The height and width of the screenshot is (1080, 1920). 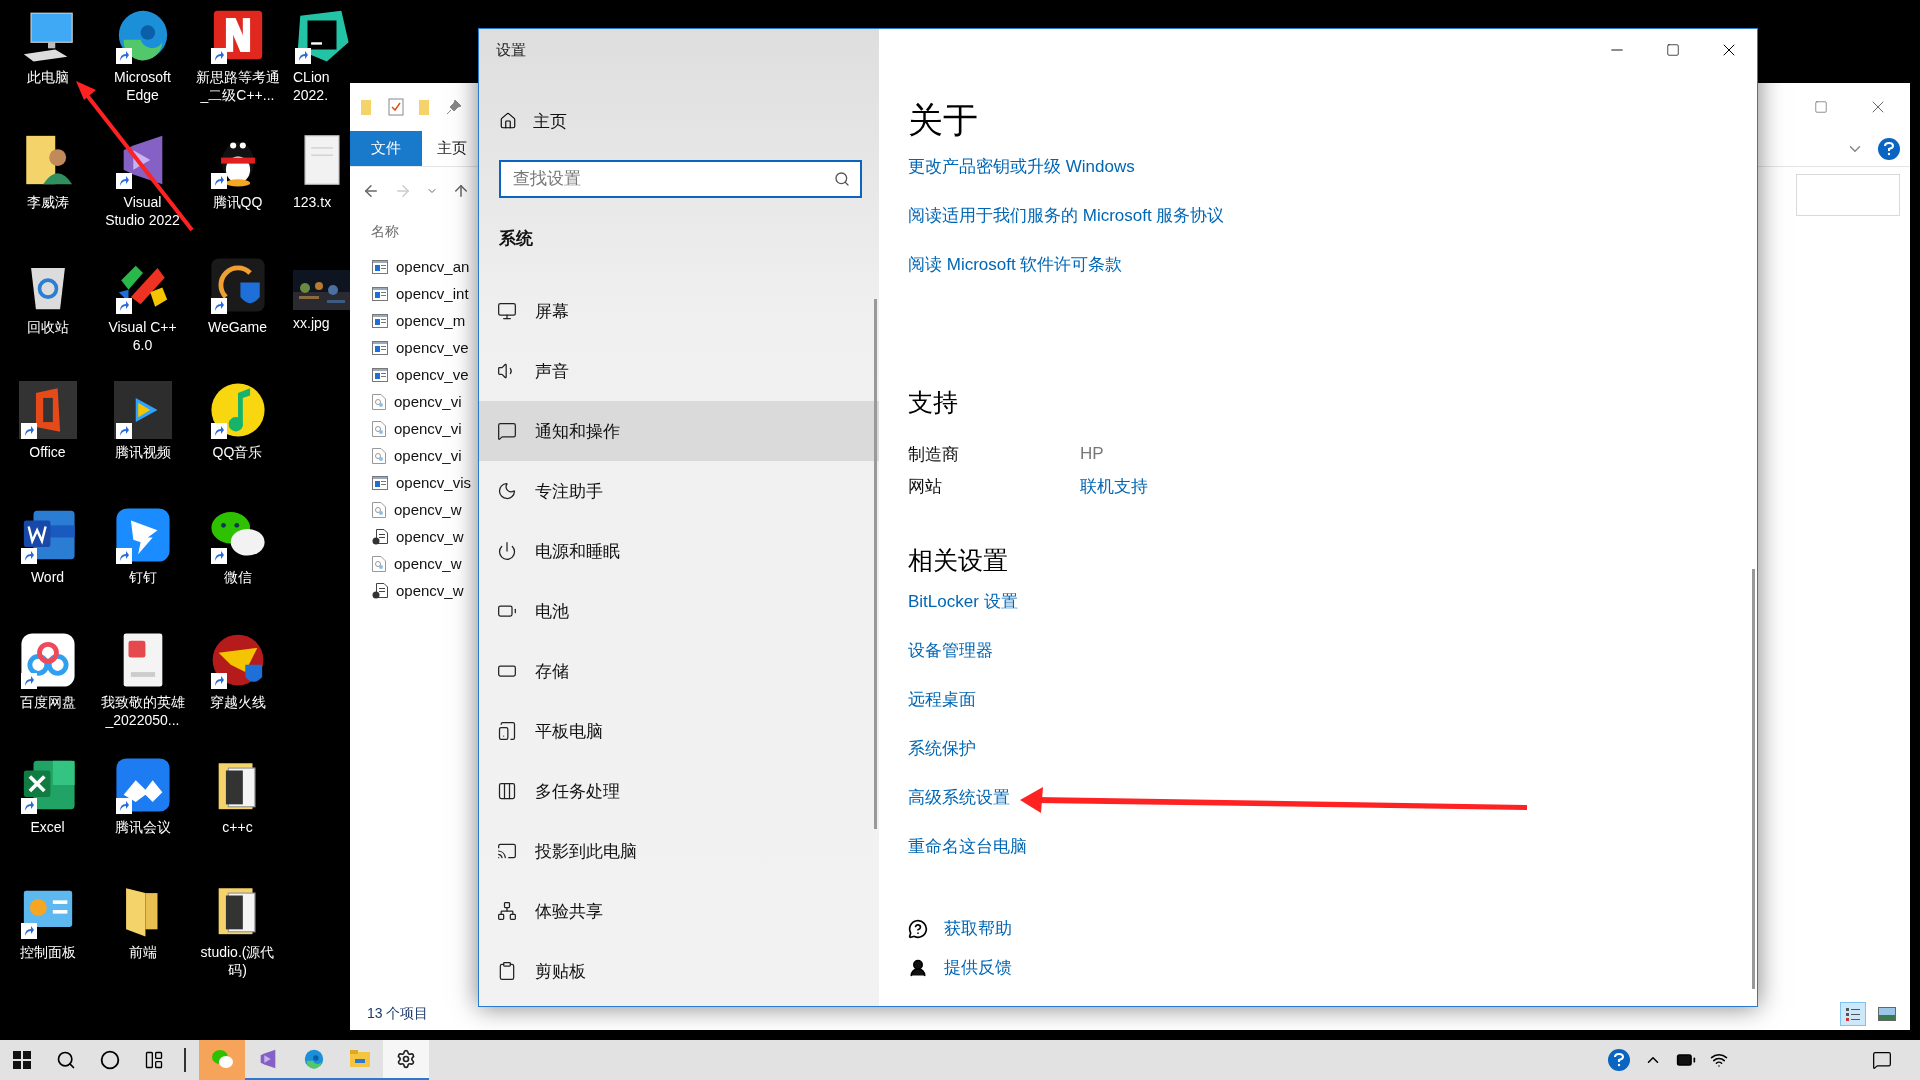 What do you see at coordinates (434, 482) in the screenshot?
I see `file-name: opencv_vis` at bounding box center [434, 482].